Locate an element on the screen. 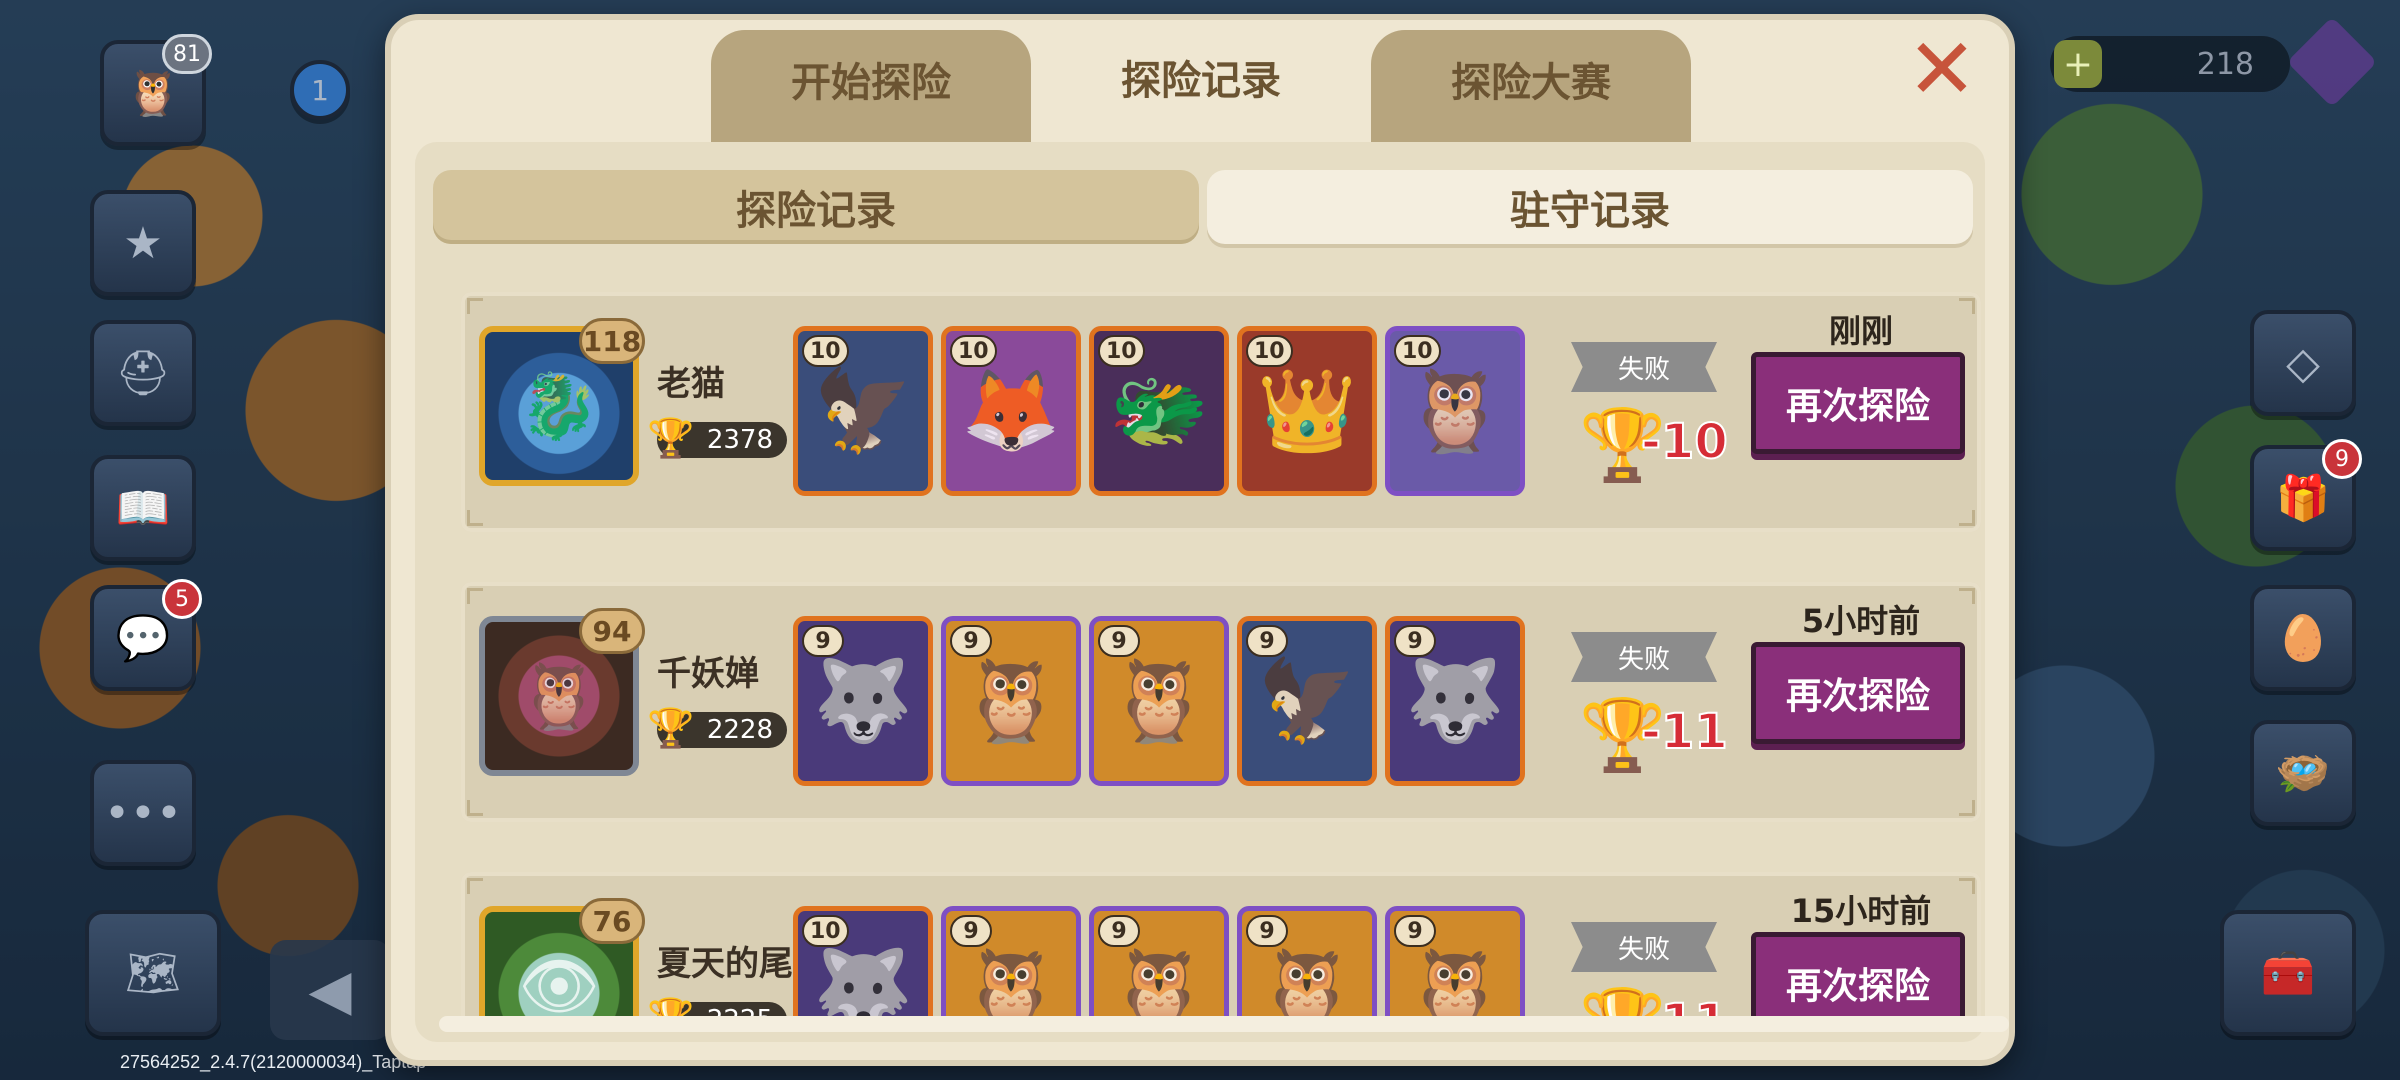  pet-card: 🦊 10 is located at coordinates (1011, 411).